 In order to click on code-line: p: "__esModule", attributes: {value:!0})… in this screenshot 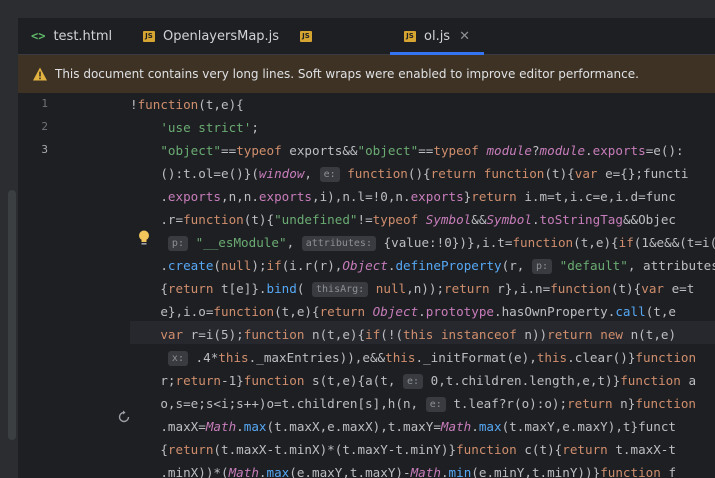, I will do `click(422, 242)`.